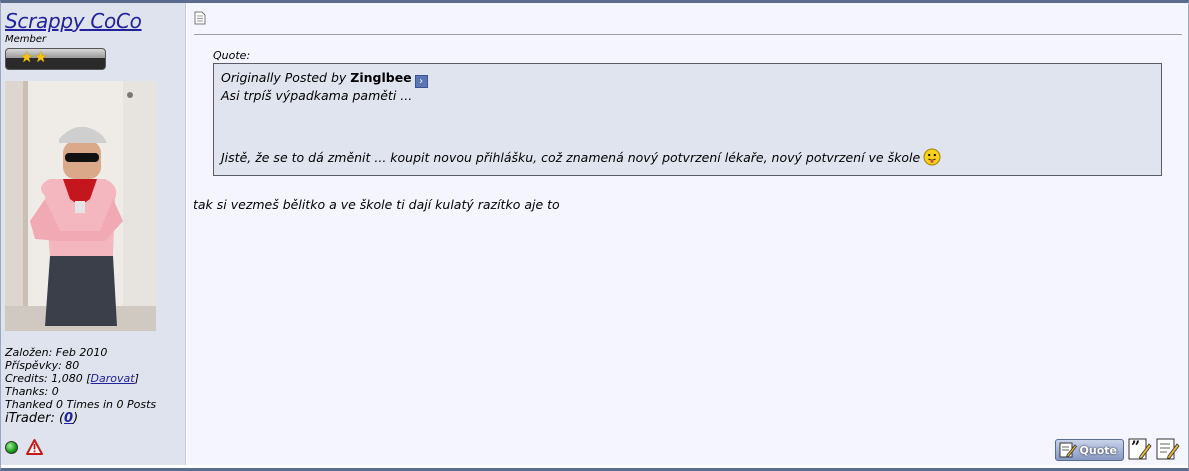  Describe the element at coordinates (687, 79) in the screenshot. I see `quote-attribution: Originally Posted by Zinglbee ›` at that location.